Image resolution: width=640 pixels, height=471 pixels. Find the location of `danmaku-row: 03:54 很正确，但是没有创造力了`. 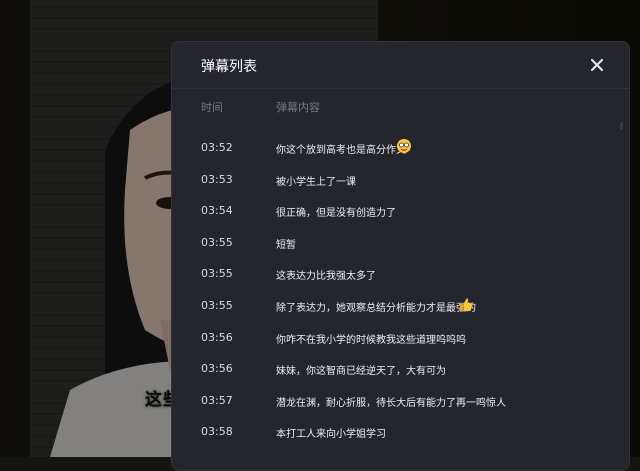

danmaku-row: 03:54 很正确，但是没有创造力了 is located at coordinates (400, 211).